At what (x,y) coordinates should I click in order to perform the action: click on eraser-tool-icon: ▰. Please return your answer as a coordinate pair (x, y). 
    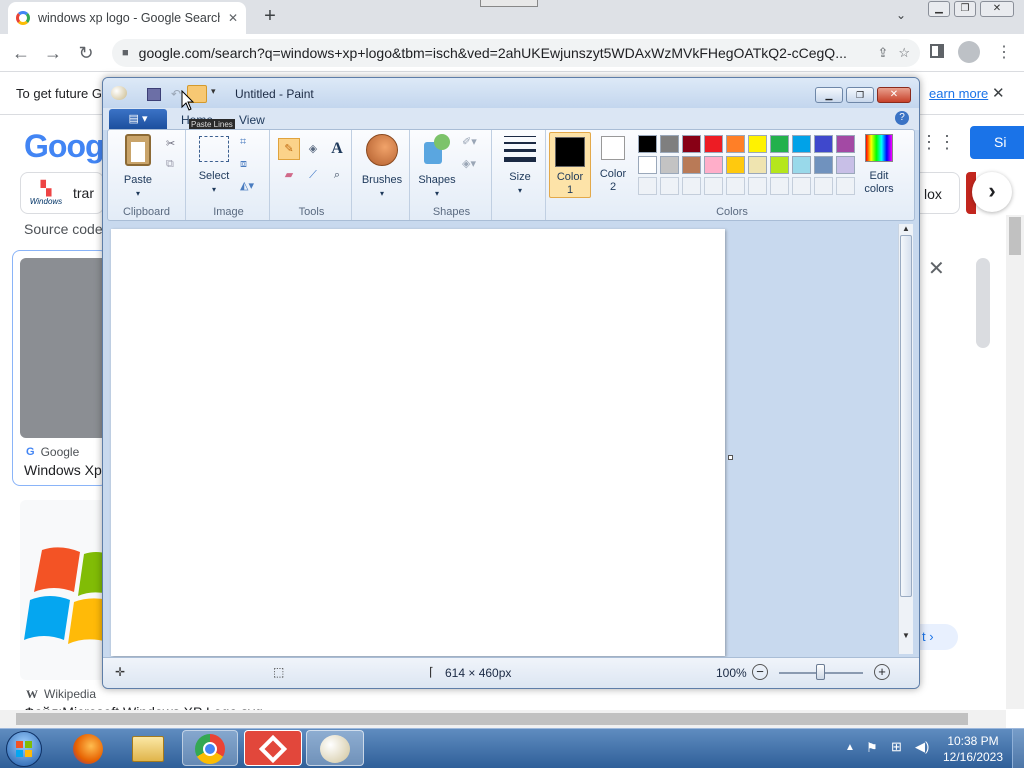
    Looking at the image, I should click on (289, 175).